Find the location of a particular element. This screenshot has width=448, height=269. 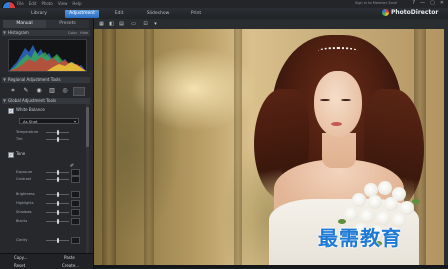

shadows-value-field is located at coordinates (75, 212).